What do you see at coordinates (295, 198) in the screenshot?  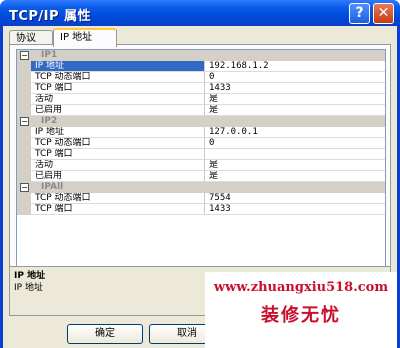 I see `property-value: 7554` at bounding box center [295, 198].